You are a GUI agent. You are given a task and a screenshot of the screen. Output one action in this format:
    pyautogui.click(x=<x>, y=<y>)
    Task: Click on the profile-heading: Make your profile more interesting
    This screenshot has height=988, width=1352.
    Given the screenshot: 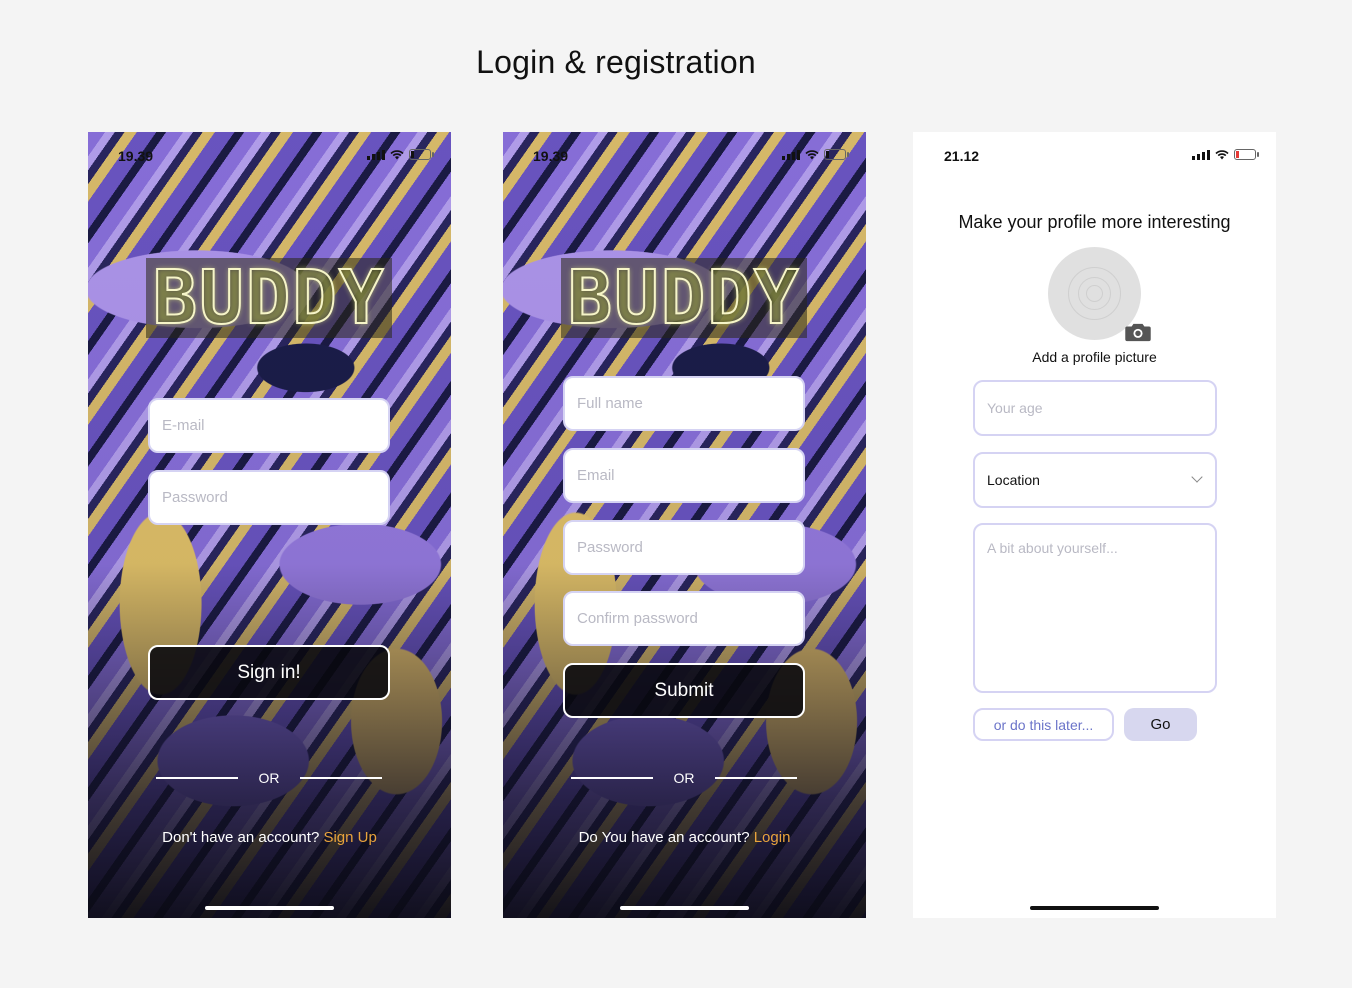 What is the action you would take?
    pyautogui.click(x=1094, y=222)
    